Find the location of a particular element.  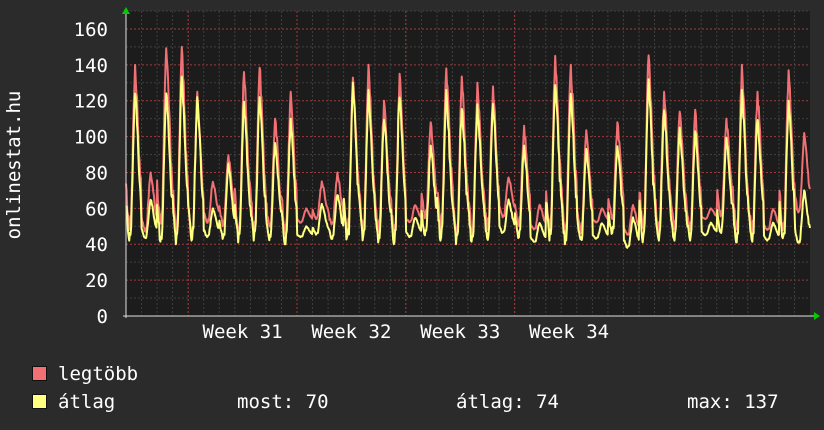

y-tick-label-140: 140 is located at coordinates (91, 66).